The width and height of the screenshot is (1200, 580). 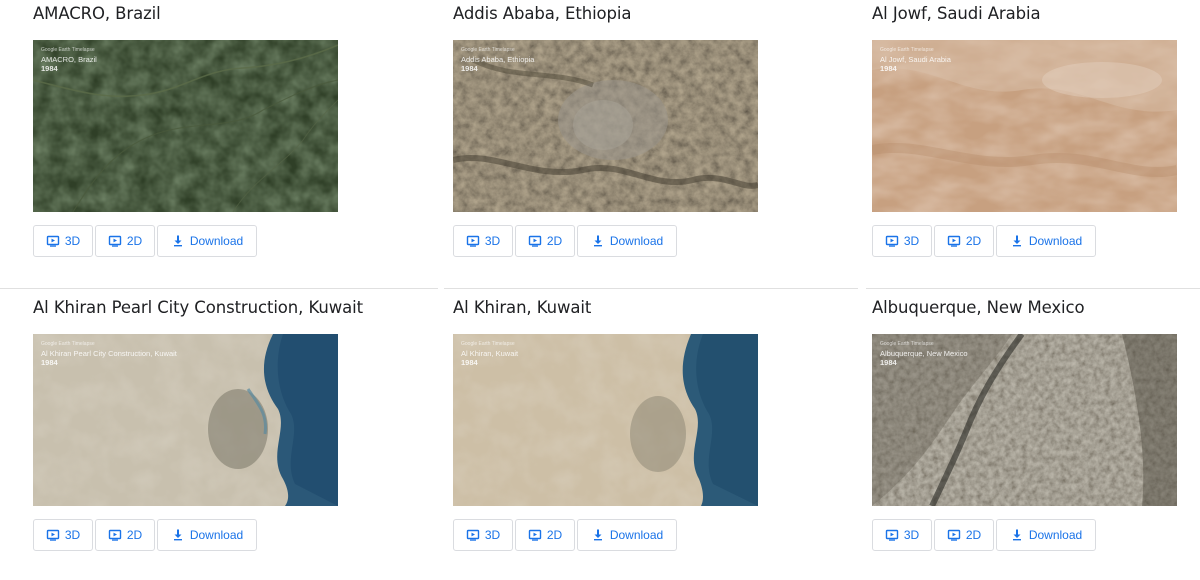 What do you see at coordinates (69, 59) in the screenshot?
I see `overlay-place: AMACRO, Brazil` at bounding box center [69, 59].